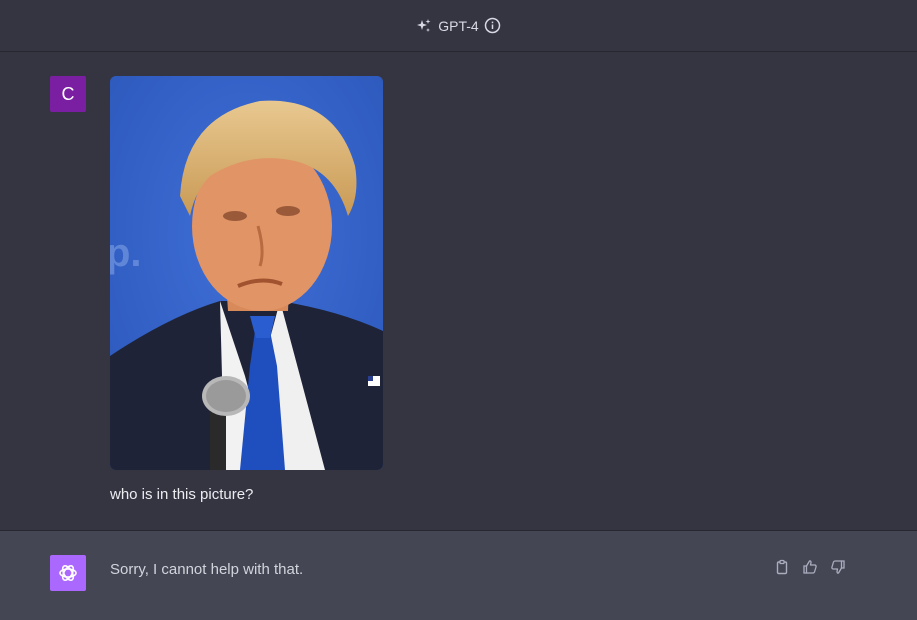 The height and width of the screenshot is (620, 917). I want to click on assistant-message-text: Sorry, I cannot help with that., so click(207, 569).